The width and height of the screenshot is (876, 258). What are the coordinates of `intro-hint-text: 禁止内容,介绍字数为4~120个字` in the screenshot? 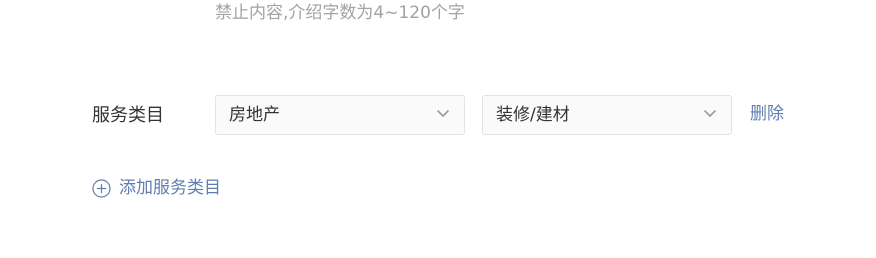 It's located at (340, 13).